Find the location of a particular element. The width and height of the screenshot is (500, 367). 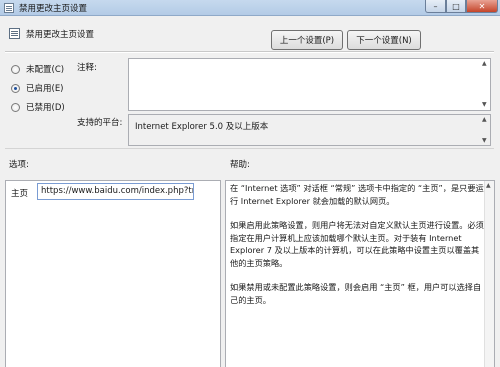

help-scrollbar is located at coordinates (489, 274).